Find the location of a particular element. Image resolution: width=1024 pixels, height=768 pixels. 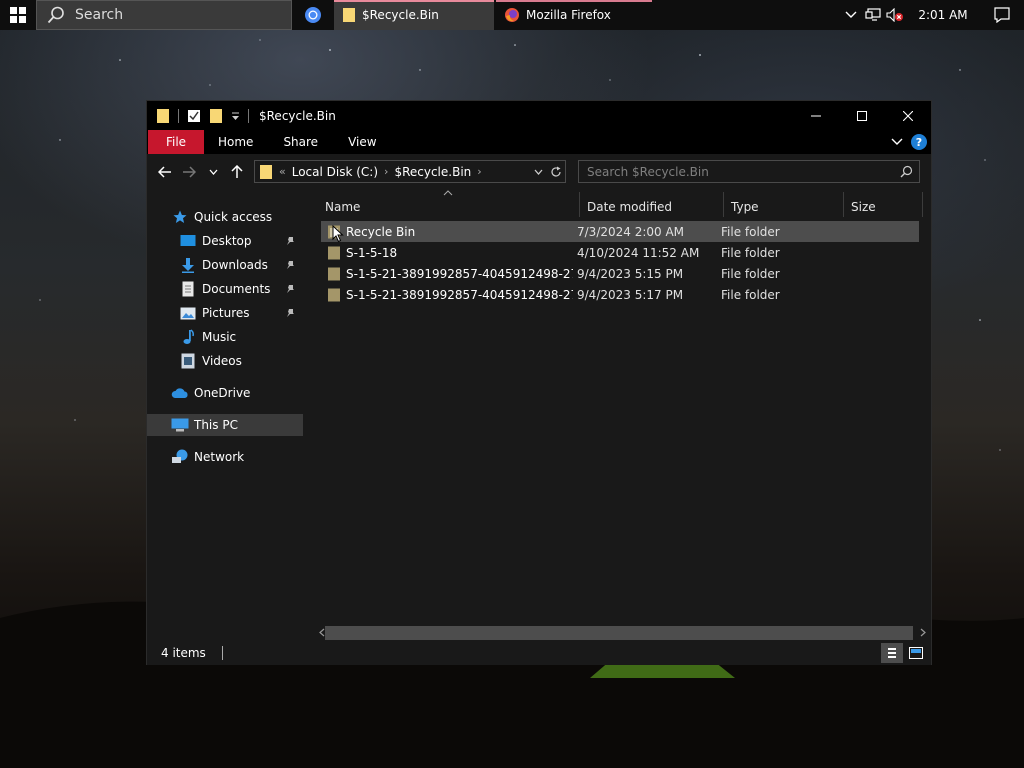

close-icon is located at coordinates (908, 115).